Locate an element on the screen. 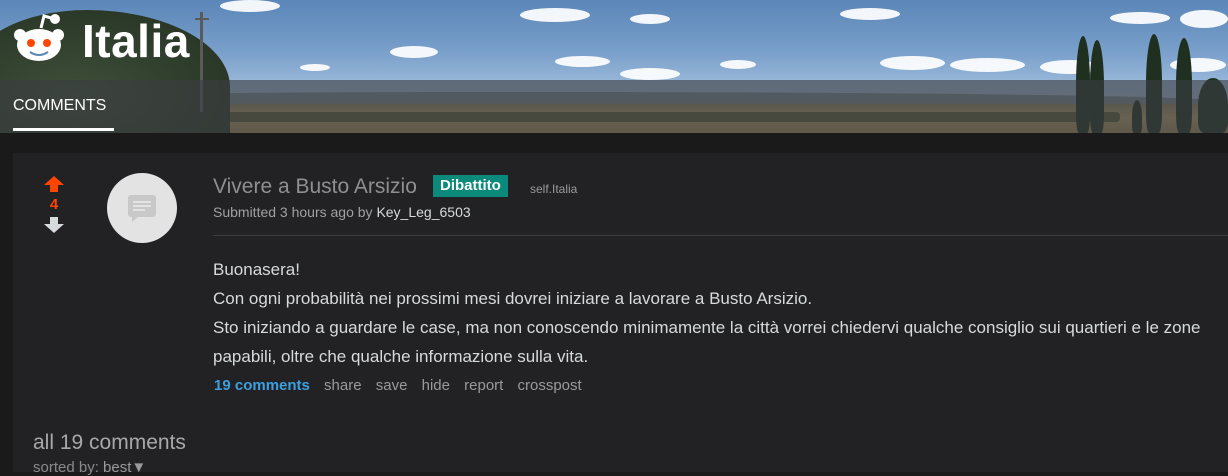 The width and height of the screenshot is (1228, 476). self-post-text-icon is located at coordinates (142, 208).